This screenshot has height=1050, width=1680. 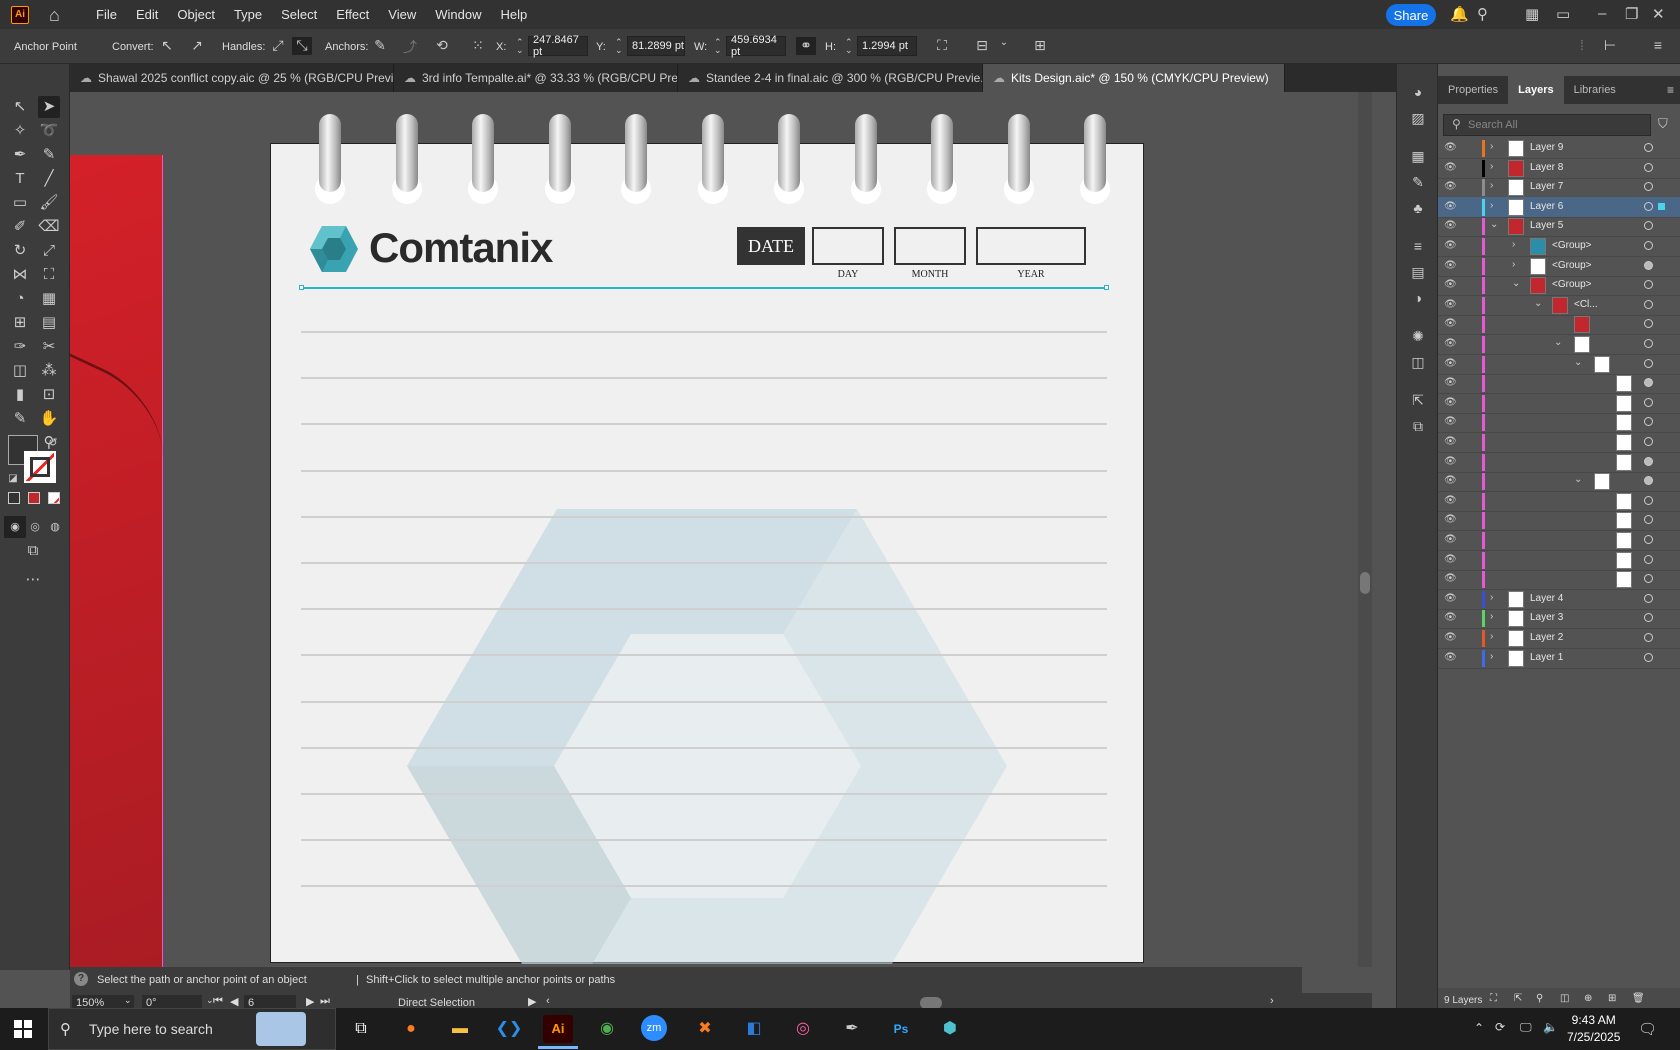 What do you see at coordinates (33, 580) in the screenshot?
I see `edit-toolbar-icon: ⋯` at bounding box center [33, 580].